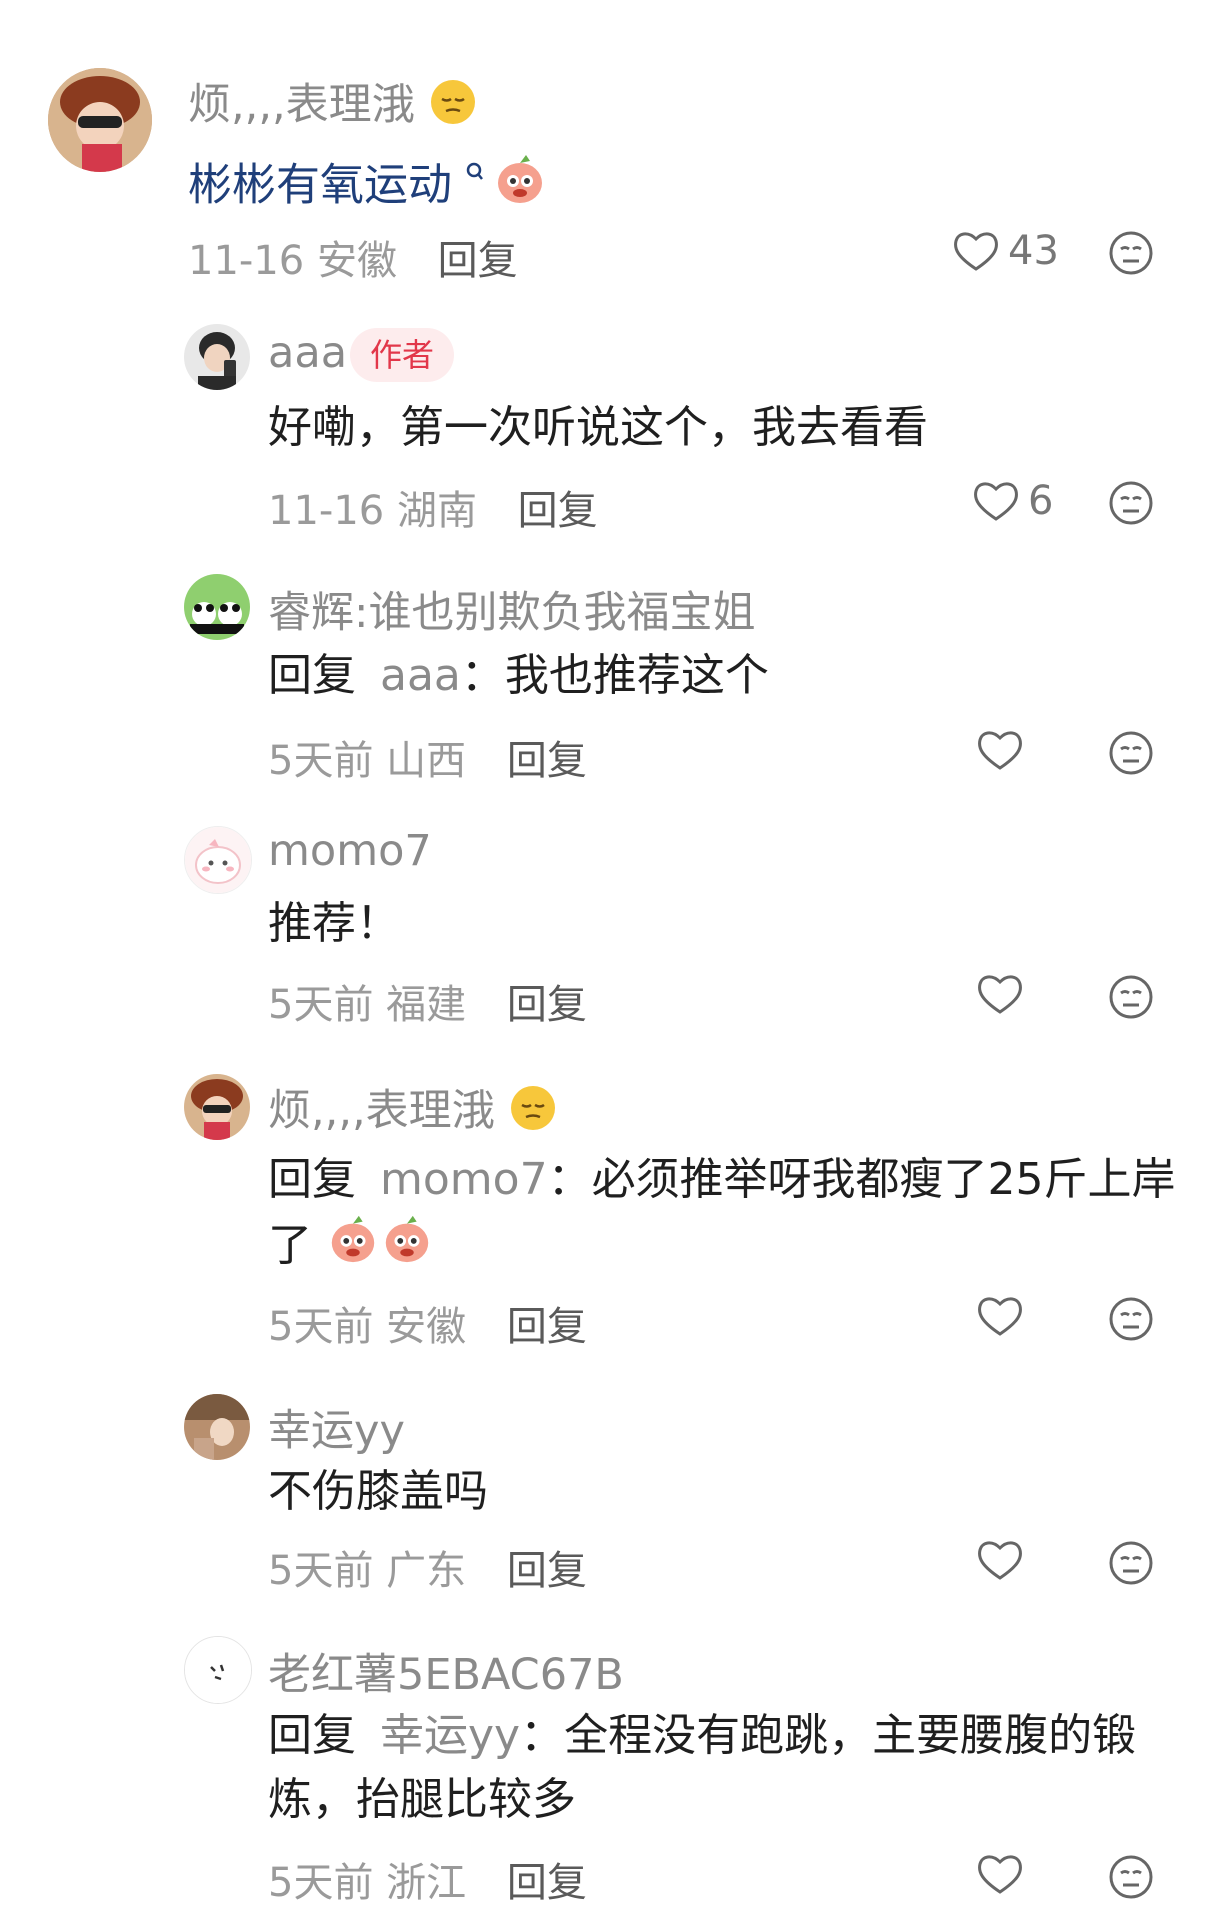 This screenshot has height=1912, width=1220. I want to click on reply-target: 幸运yy, so click(450, 1735).